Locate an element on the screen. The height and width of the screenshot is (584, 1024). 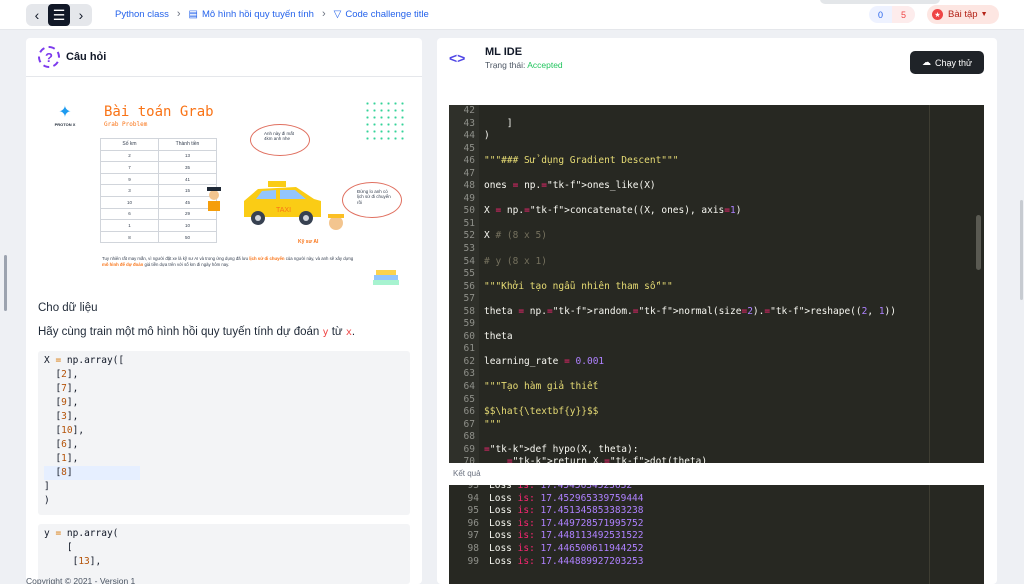
taxi-illustration: TAXI is located at coordinates (275, 205).